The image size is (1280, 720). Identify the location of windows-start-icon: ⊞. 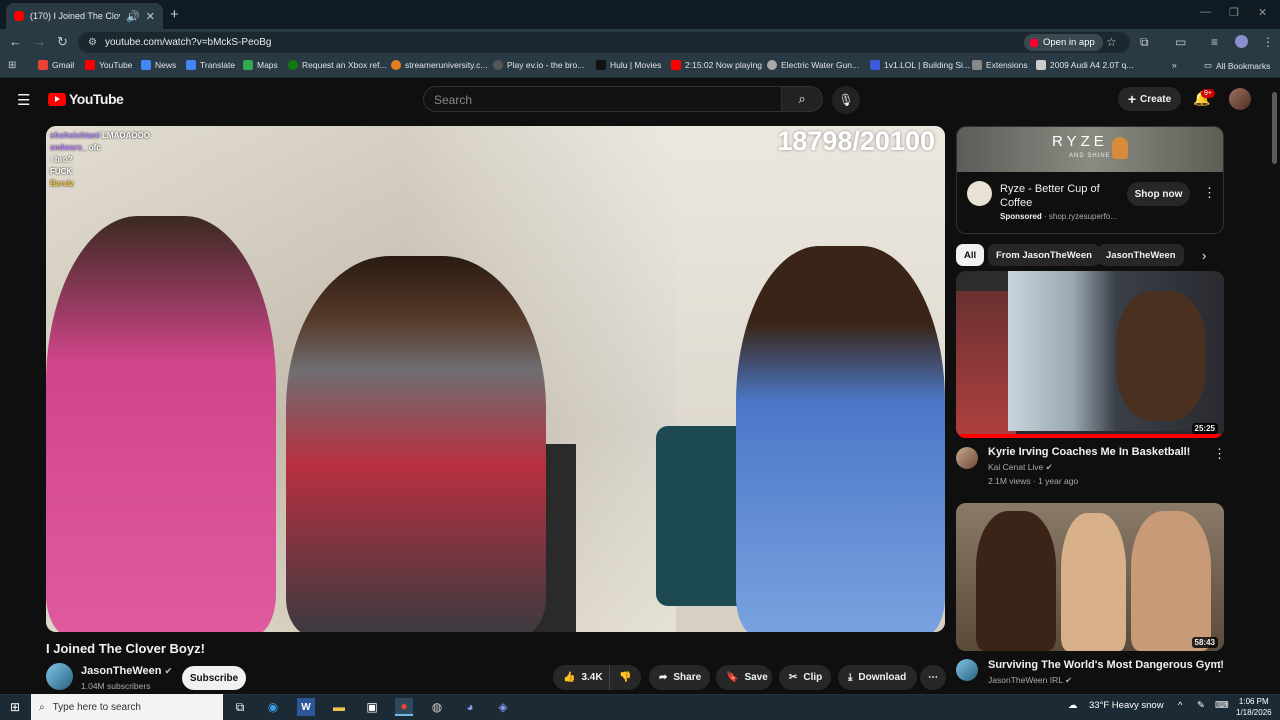
(15, 707).